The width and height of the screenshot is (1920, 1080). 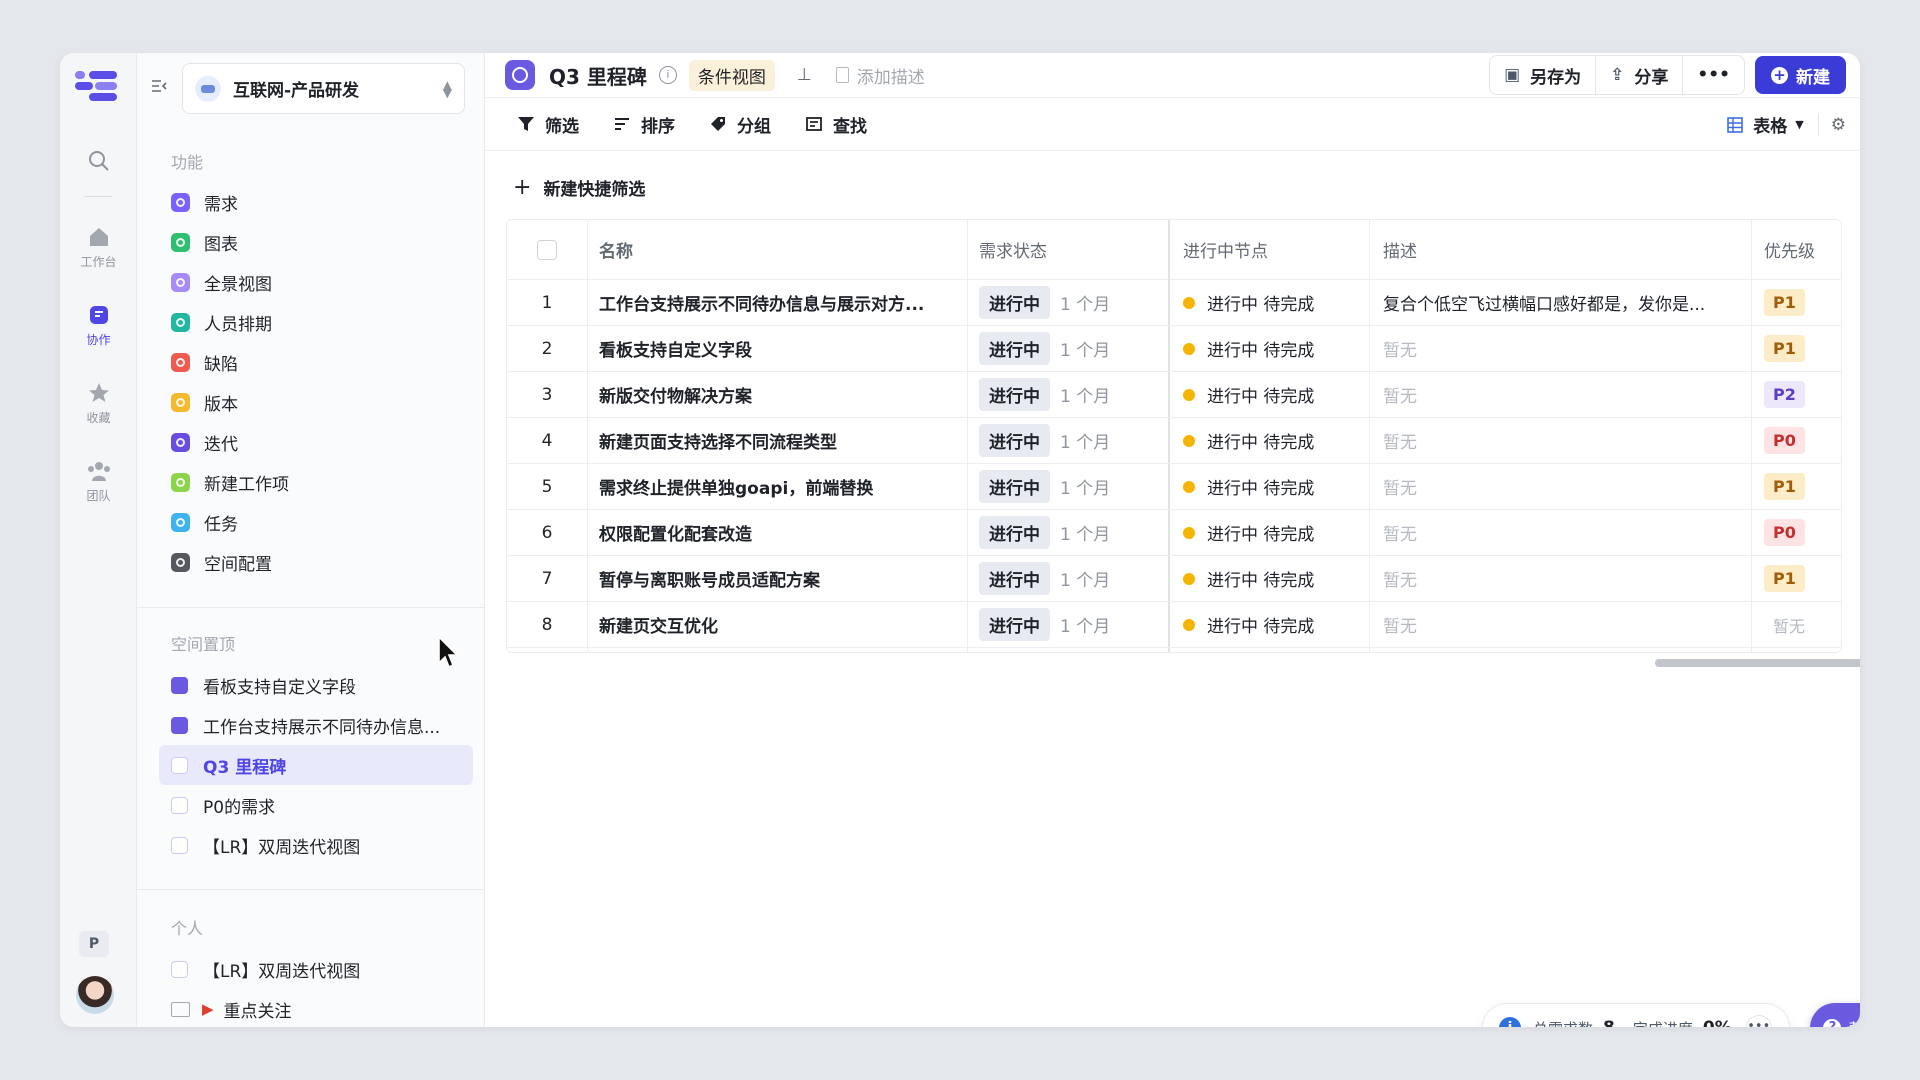 What do you see at coordinates (1758, 1021) in the screenshot?
I see `stats-more-button: •••` at bounding box center [1758, 1021].